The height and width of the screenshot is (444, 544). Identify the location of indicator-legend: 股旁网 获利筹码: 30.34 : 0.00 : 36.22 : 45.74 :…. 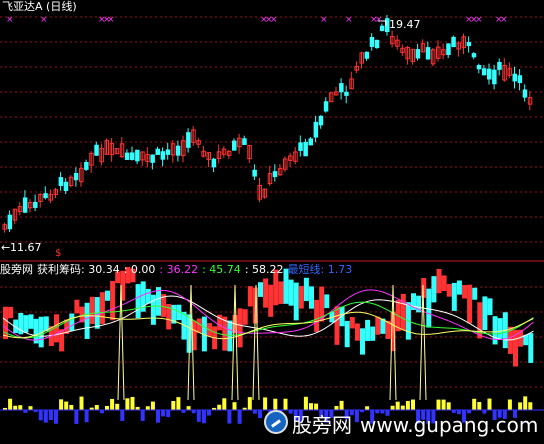
(176, 270).